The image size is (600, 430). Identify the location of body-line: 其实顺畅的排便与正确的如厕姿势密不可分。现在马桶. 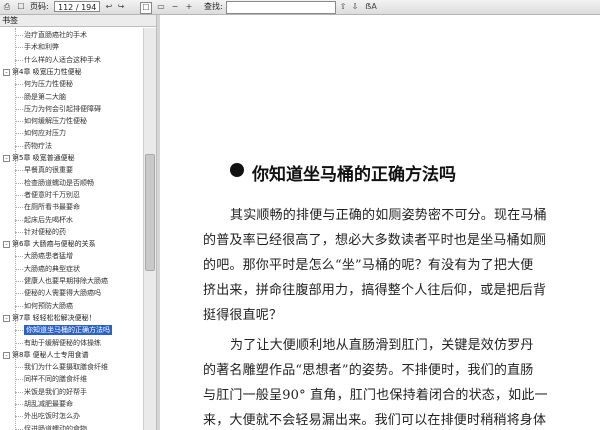
(388, 215).